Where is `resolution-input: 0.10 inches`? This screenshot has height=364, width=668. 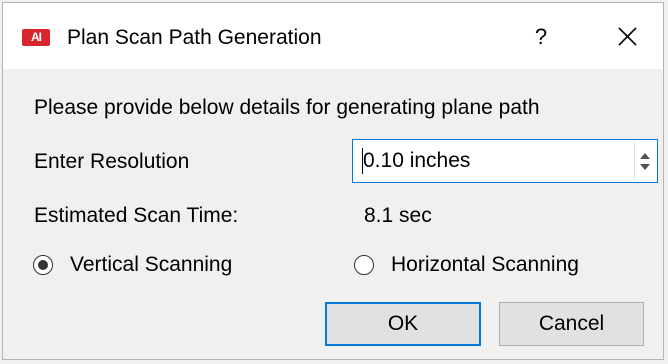
resolution-input: 0.10 inches is located at coordinates (416, 161).